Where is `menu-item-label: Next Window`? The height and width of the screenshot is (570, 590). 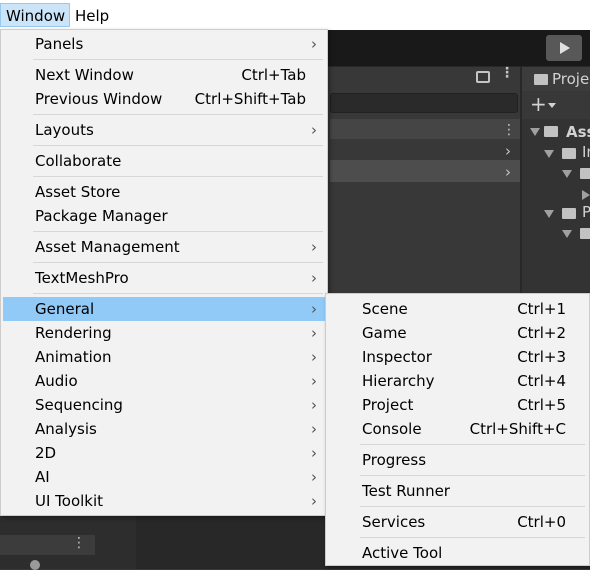 menu-item-label: Next Window is located at coordinates (84, 75).